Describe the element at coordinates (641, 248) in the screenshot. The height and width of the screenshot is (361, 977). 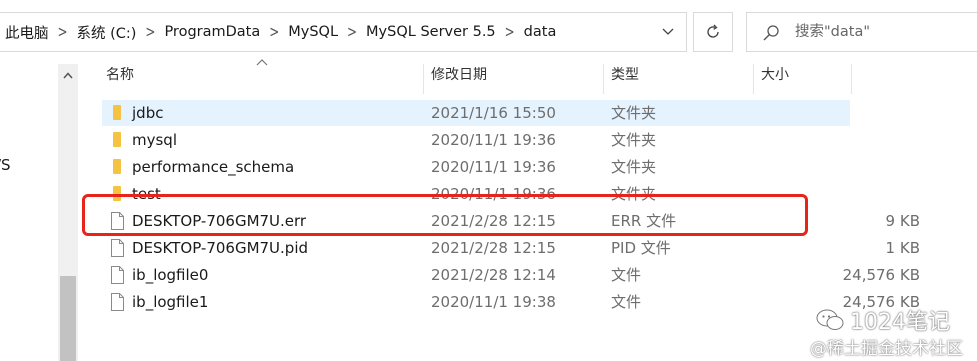
I see `file-type: PID 文件` at that location.